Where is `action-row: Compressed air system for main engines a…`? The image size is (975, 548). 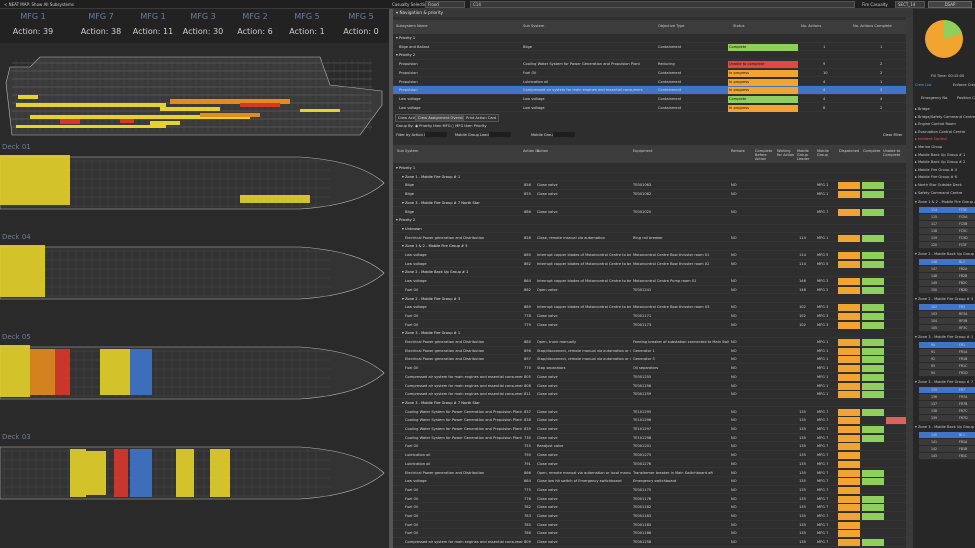
action-row: Compressed air system for main engines a… is located at coordinates (649, 377).